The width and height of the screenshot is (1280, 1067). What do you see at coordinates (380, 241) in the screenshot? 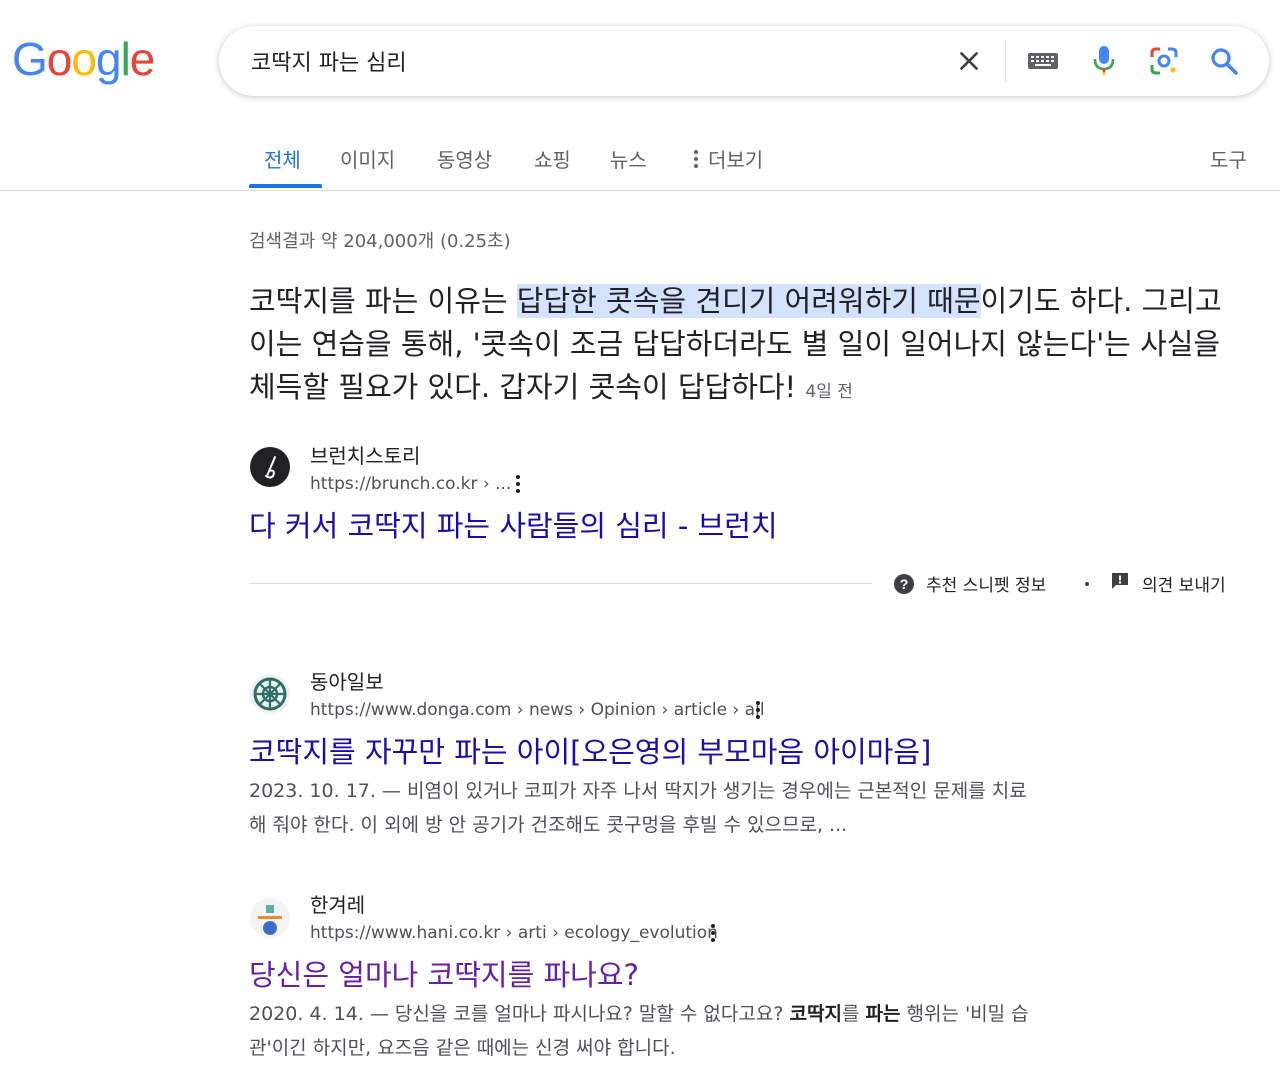
I see `result-stats: 검색결과 약 204,000개 (0.25초)` at bounding box center [380, 241].